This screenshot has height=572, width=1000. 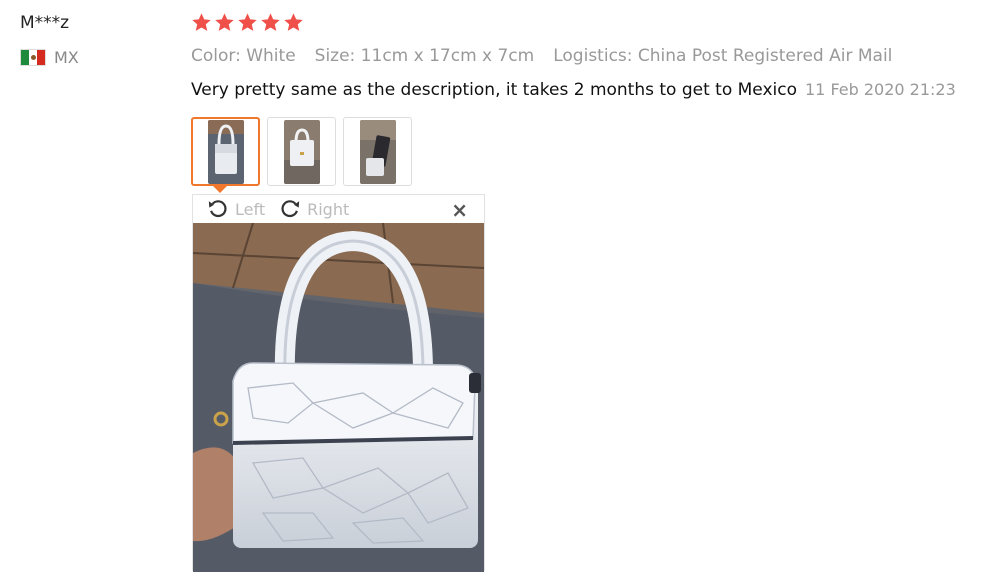 I want to click on review-date: 11 Feb 2020 21:23, so click(x=880, y=89).